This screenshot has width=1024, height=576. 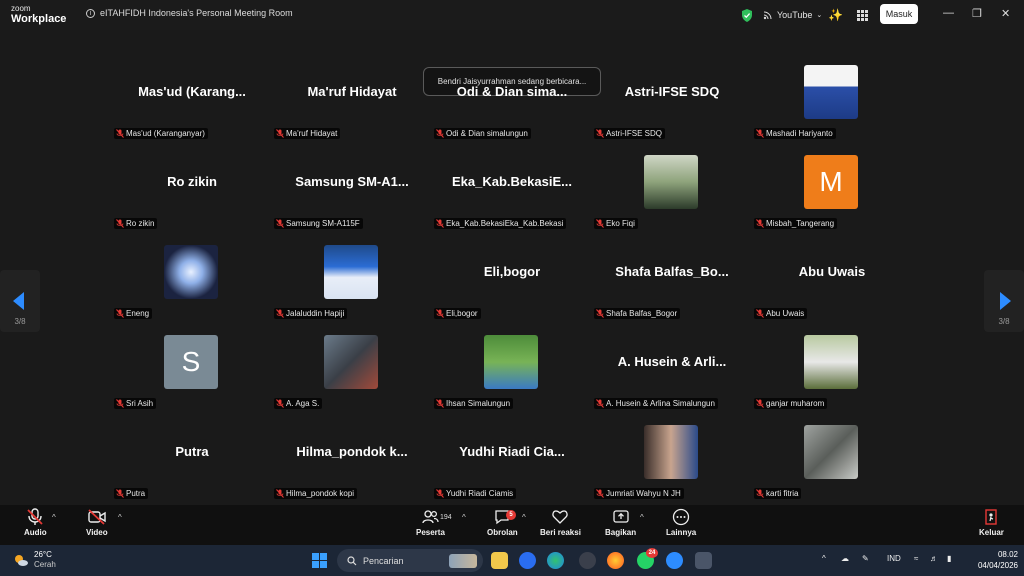 What do you see at coordinates (320, 493) in the screenshot?
I see `participant-name: Hilma_pondok kopi` at bounding box center [320, 493].